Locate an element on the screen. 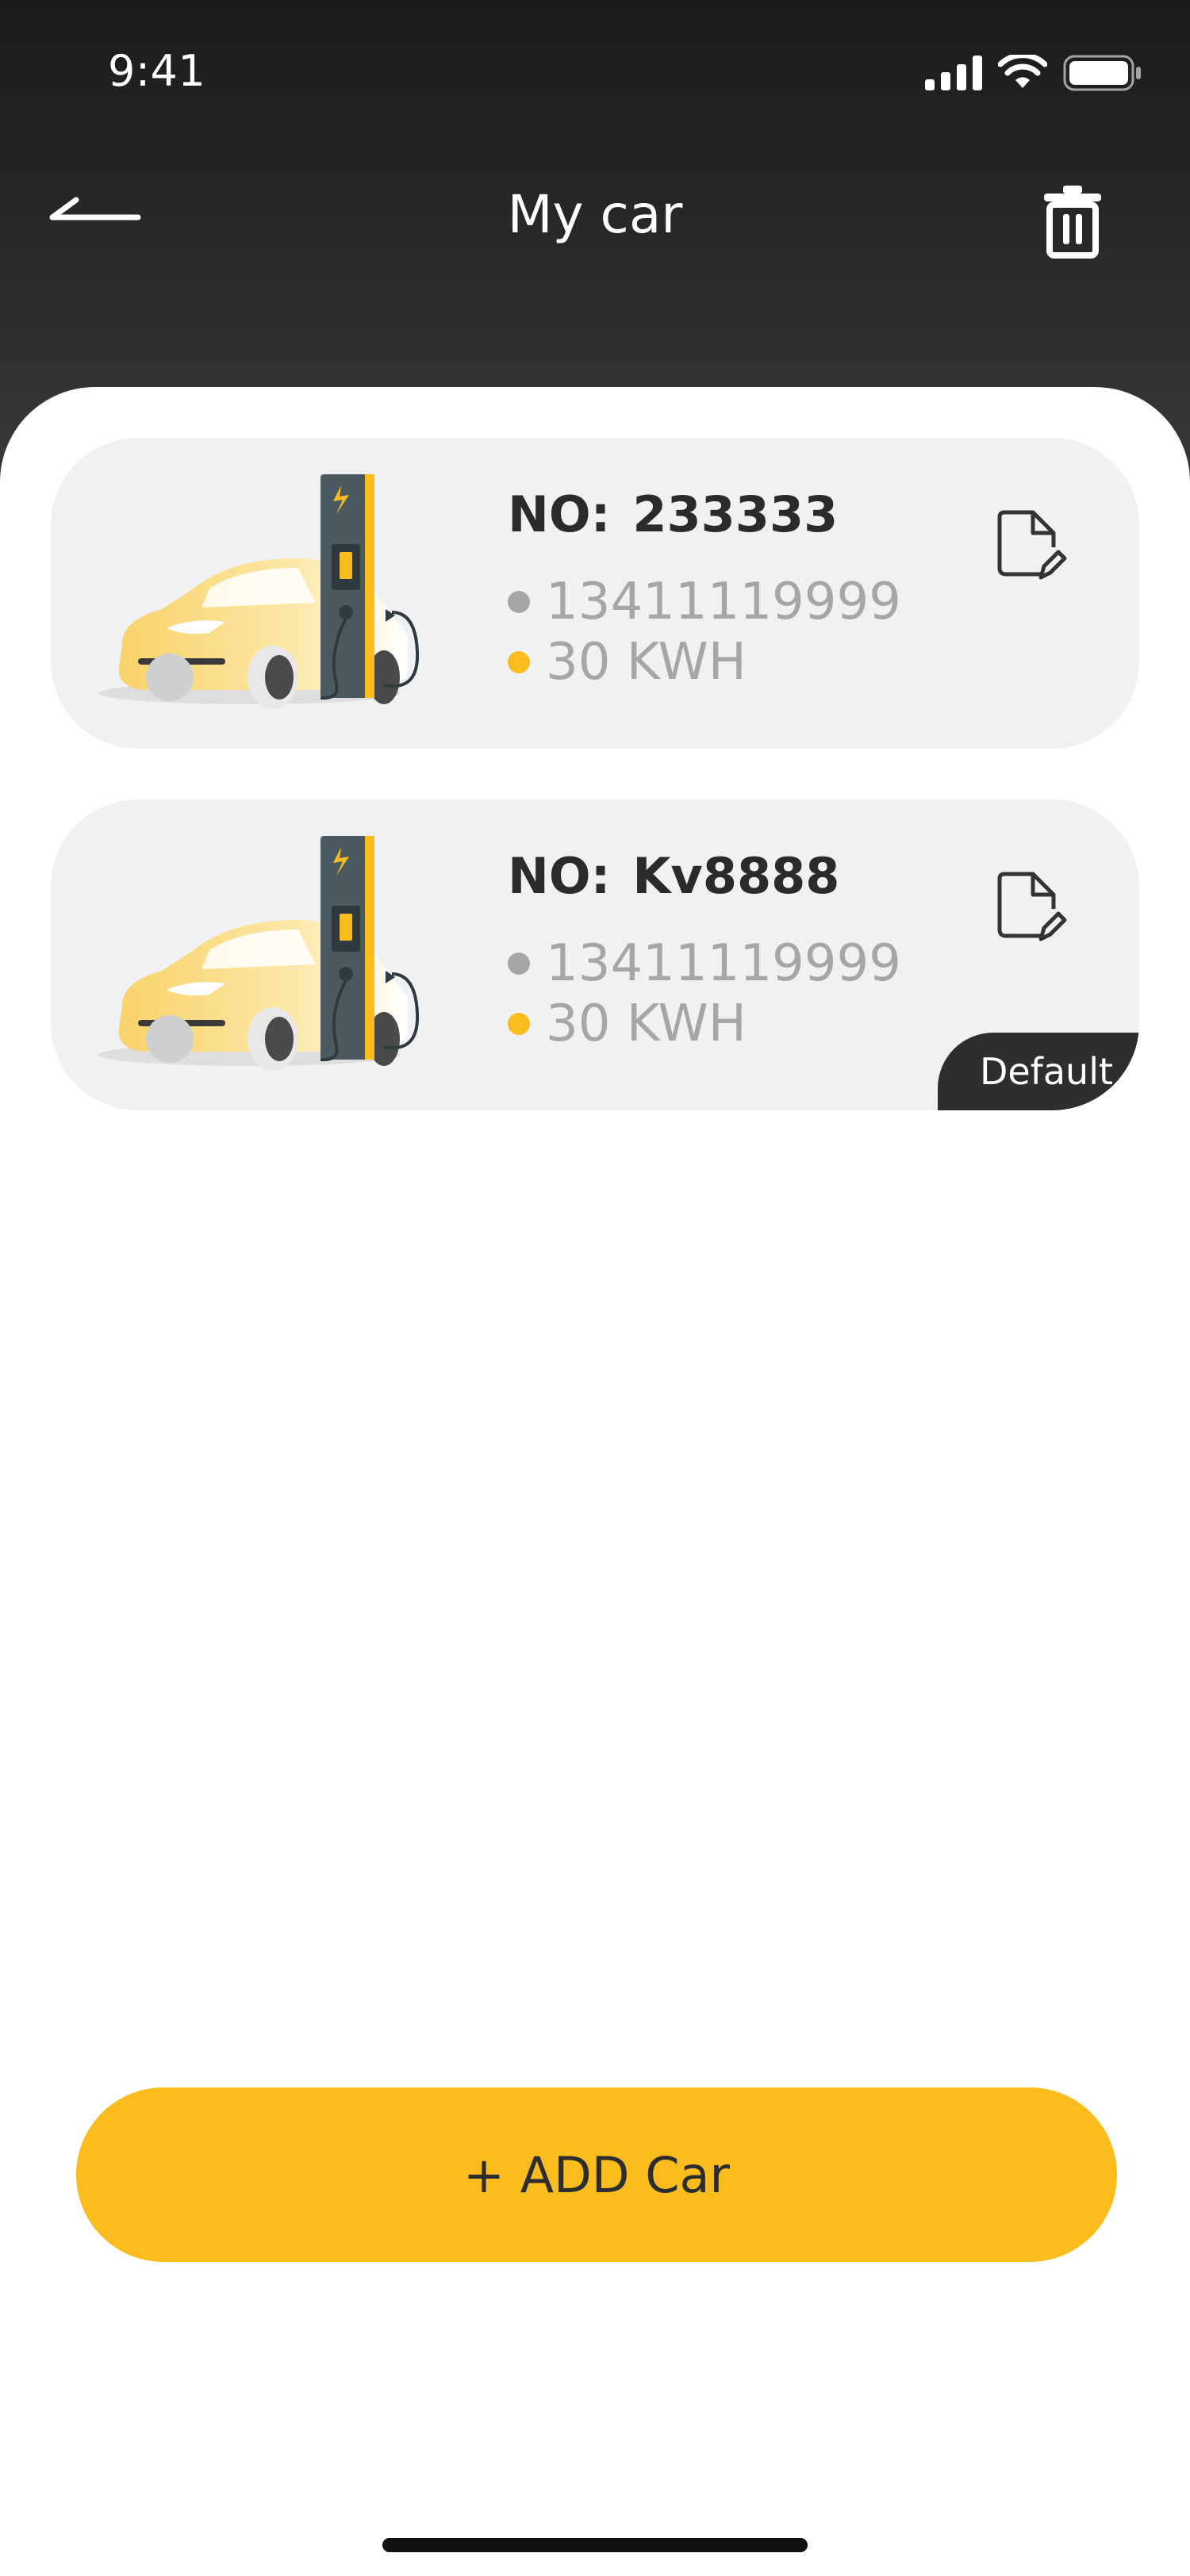 Image resolution: width=1190 pixels, height=2576 pixels. plate-value: Kv8888 is located at coordinates (736, 876).